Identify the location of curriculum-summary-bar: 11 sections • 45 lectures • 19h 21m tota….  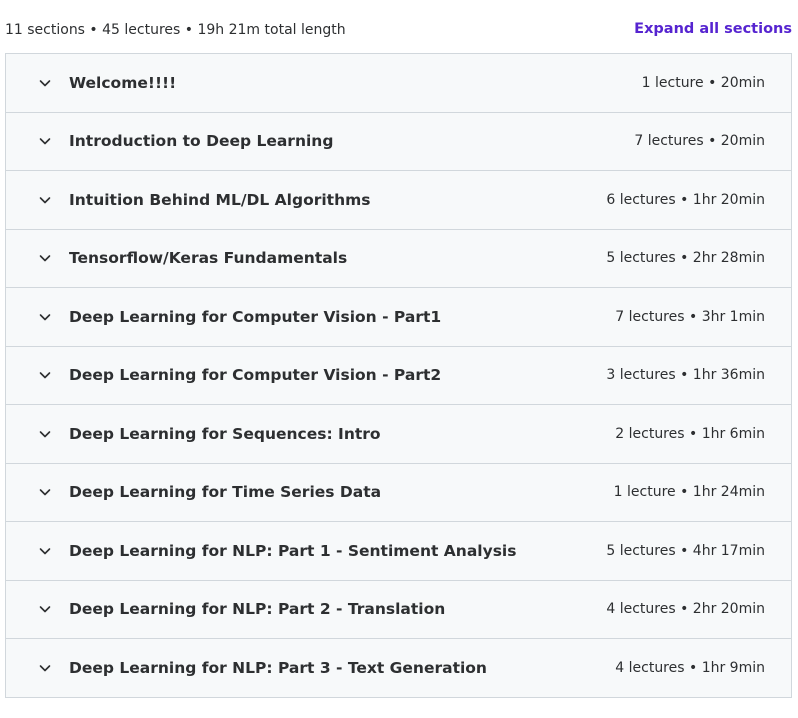
(398, 31).